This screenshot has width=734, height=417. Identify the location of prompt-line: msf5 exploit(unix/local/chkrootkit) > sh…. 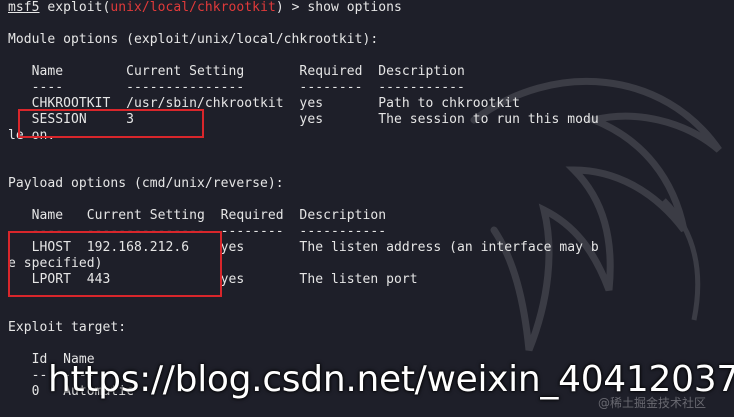
(205, 8).